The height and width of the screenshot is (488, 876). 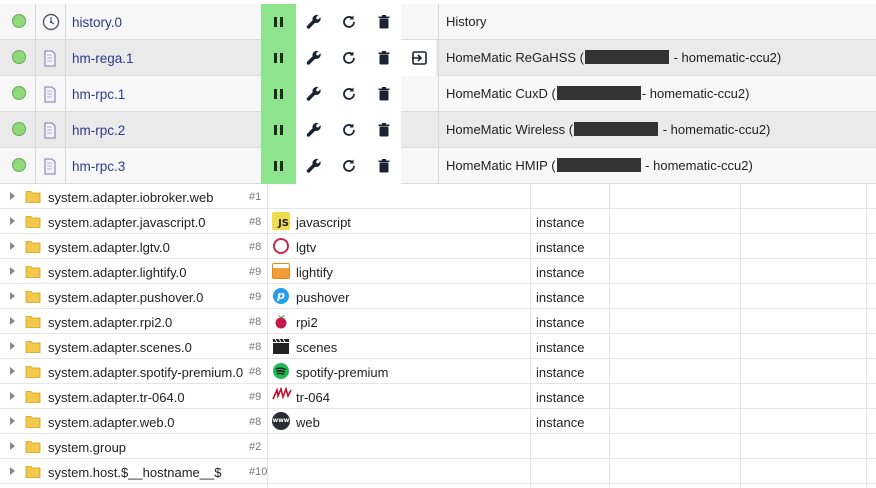 I want to click on adapter-name: scenes, so click(x=317, y=347).